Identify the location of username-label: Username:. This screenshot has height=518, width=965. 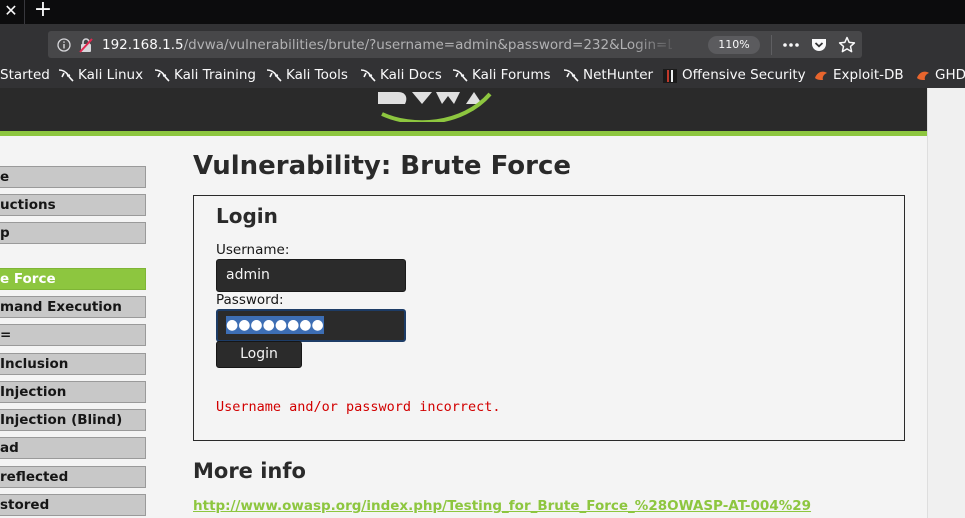
(253, 250).